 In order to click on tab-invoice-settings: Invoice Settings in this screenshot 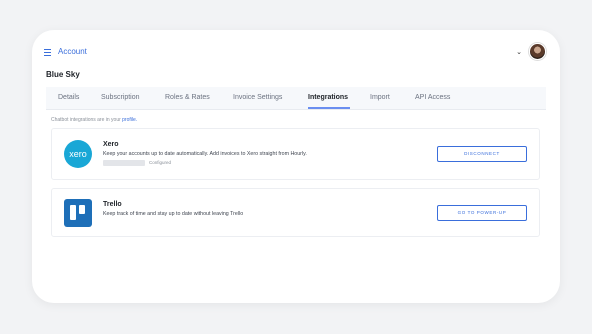, I will do `click(257, 97)`.